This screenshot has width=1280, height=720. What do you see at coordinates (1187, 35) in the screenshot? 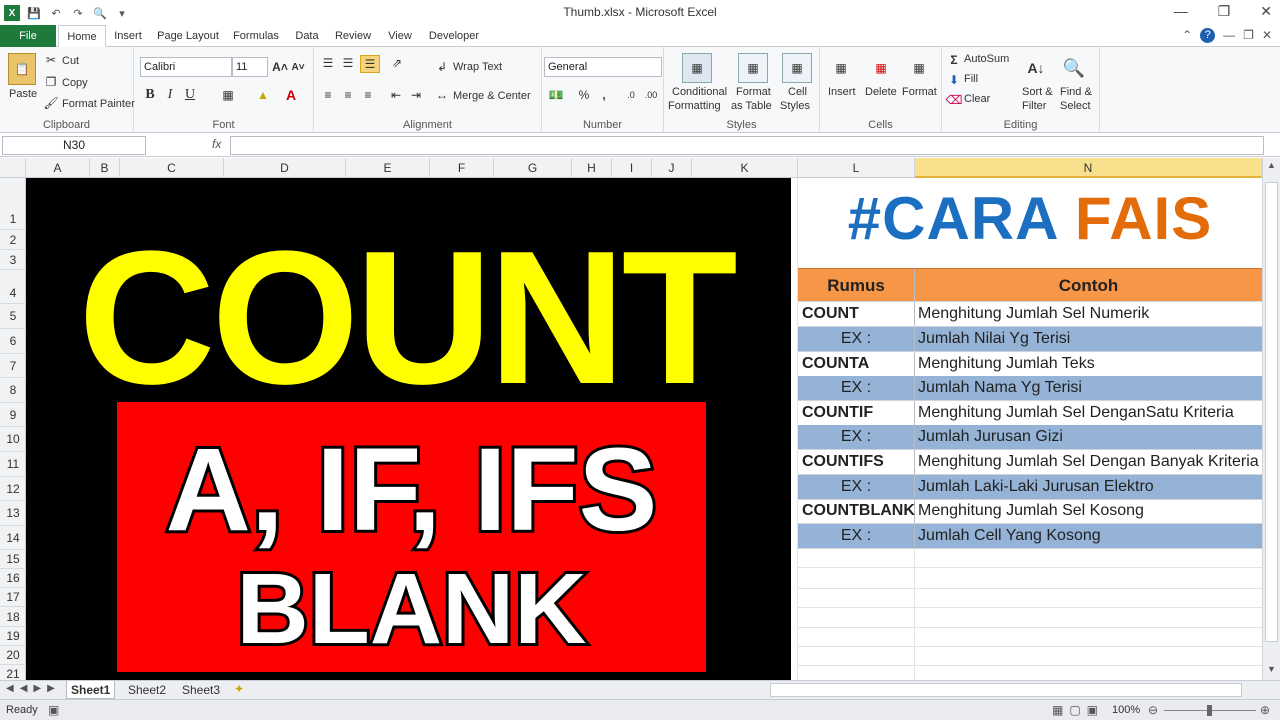
I see `collapse-ribbon-icon: ⌃` at bounding box center [1187, 35].